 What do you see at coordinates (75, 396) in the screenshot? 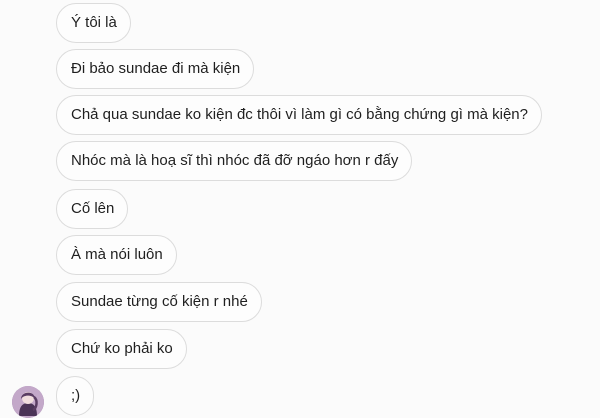
I see `message-bubble: ;)` at bounding box center [75, 396].